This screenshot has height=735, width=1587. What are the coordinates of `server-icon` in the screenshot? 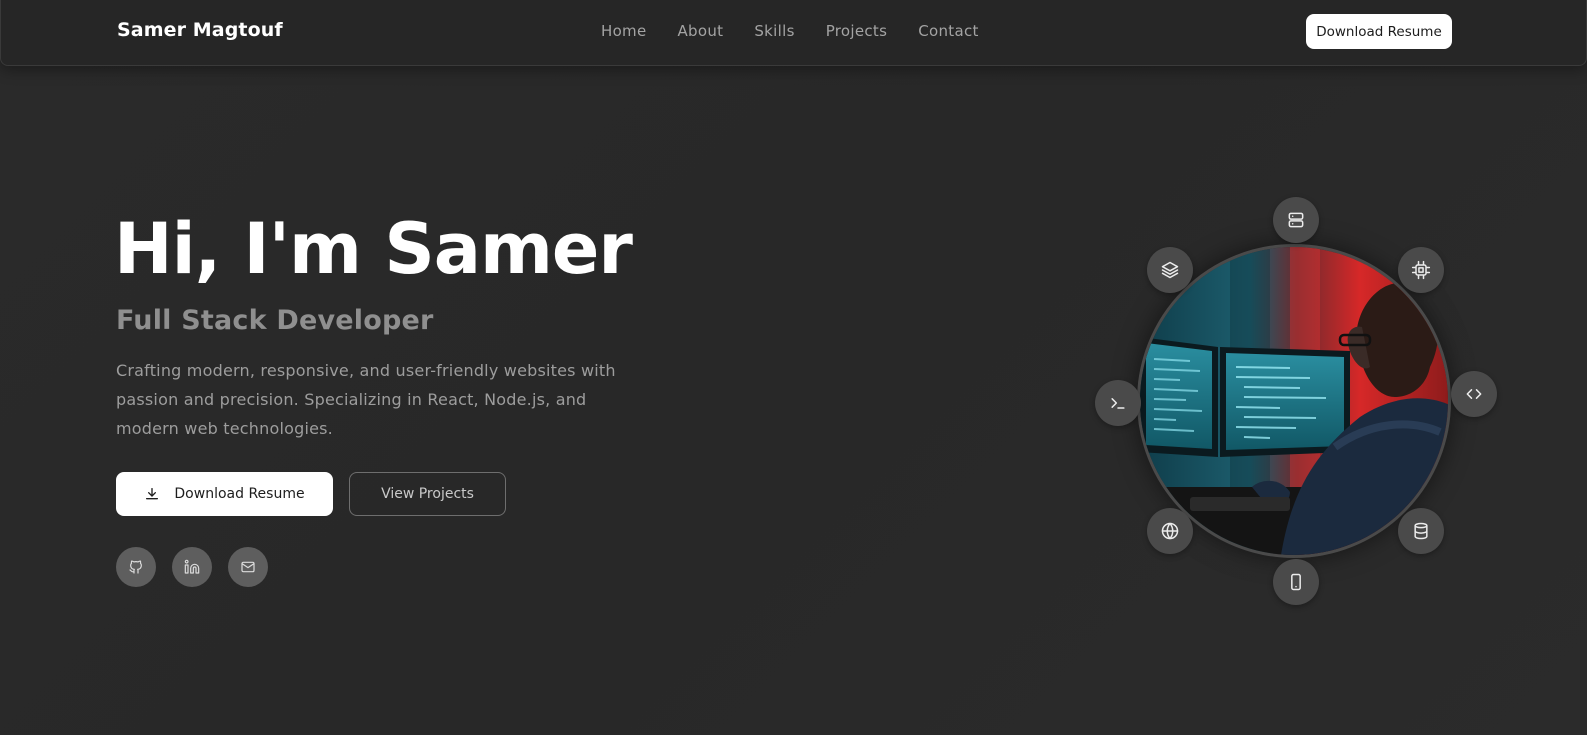 It's located at (1296, 220).